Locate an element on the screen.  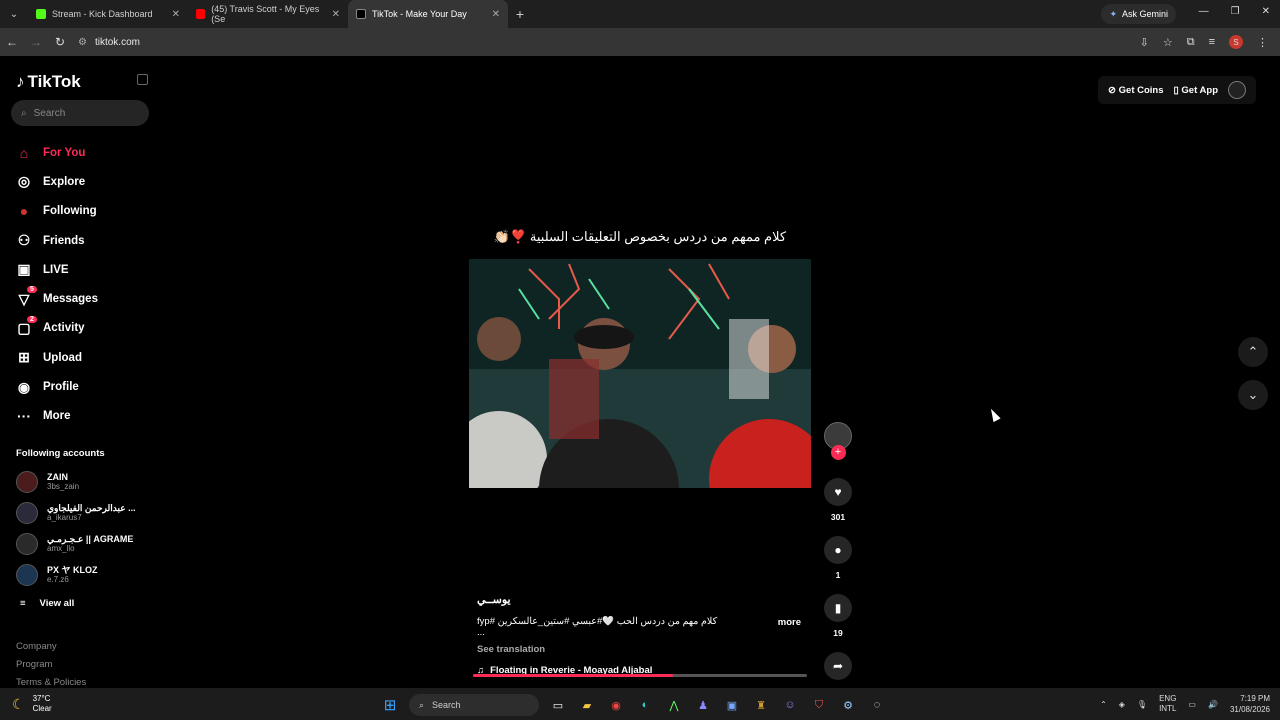
chevron-up-icon: ⌃ is located at coordinates (1103, 704).